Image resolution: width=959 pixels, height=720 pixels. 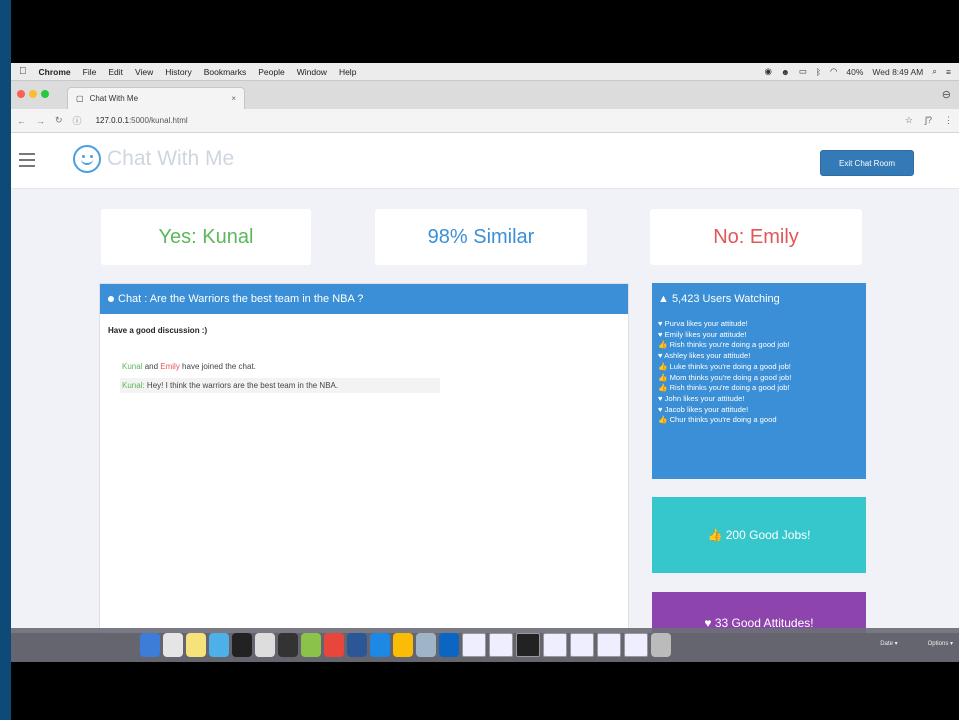 I want to click on system-message: Kunal and Emily have joined the chat., so click(x=280, y=366).